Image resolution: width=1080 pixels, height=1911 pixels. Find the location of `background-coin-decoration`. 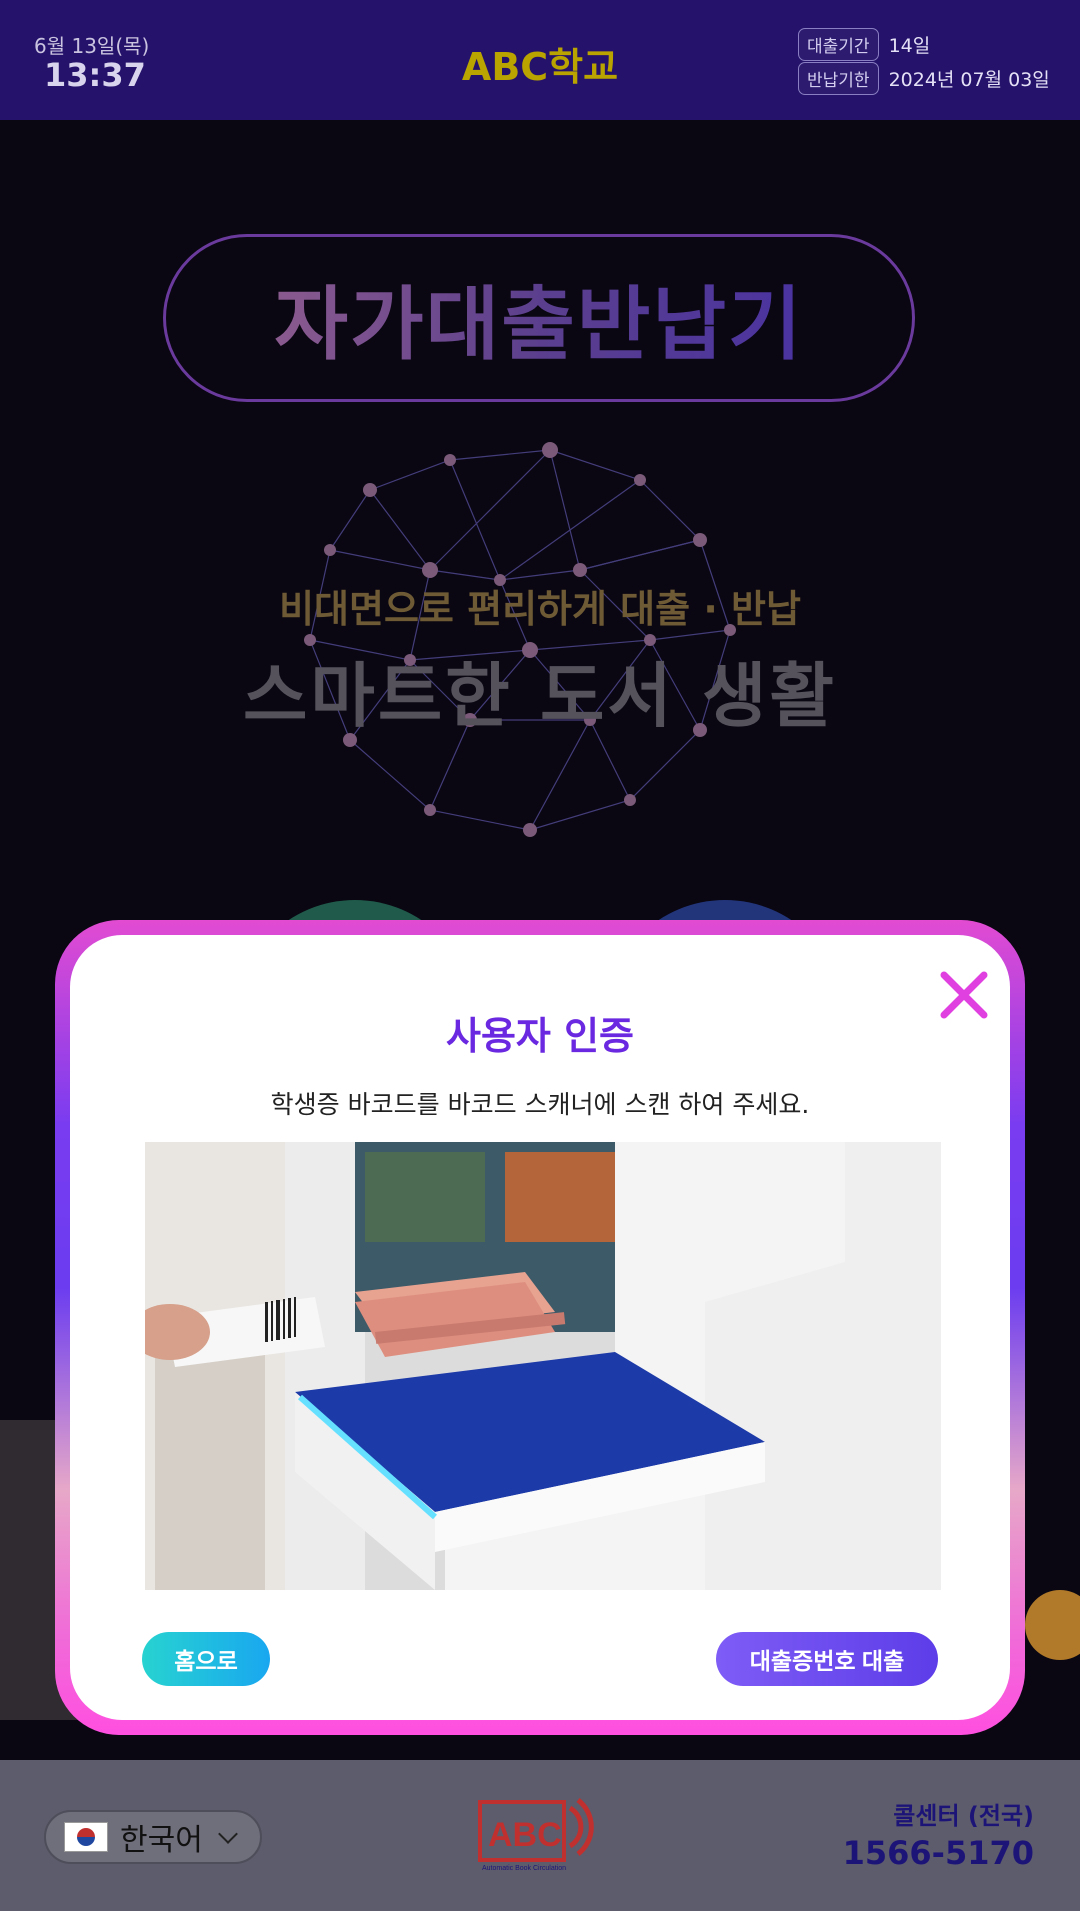

background-coin-decoration is located at coordinates (1052, 1625).